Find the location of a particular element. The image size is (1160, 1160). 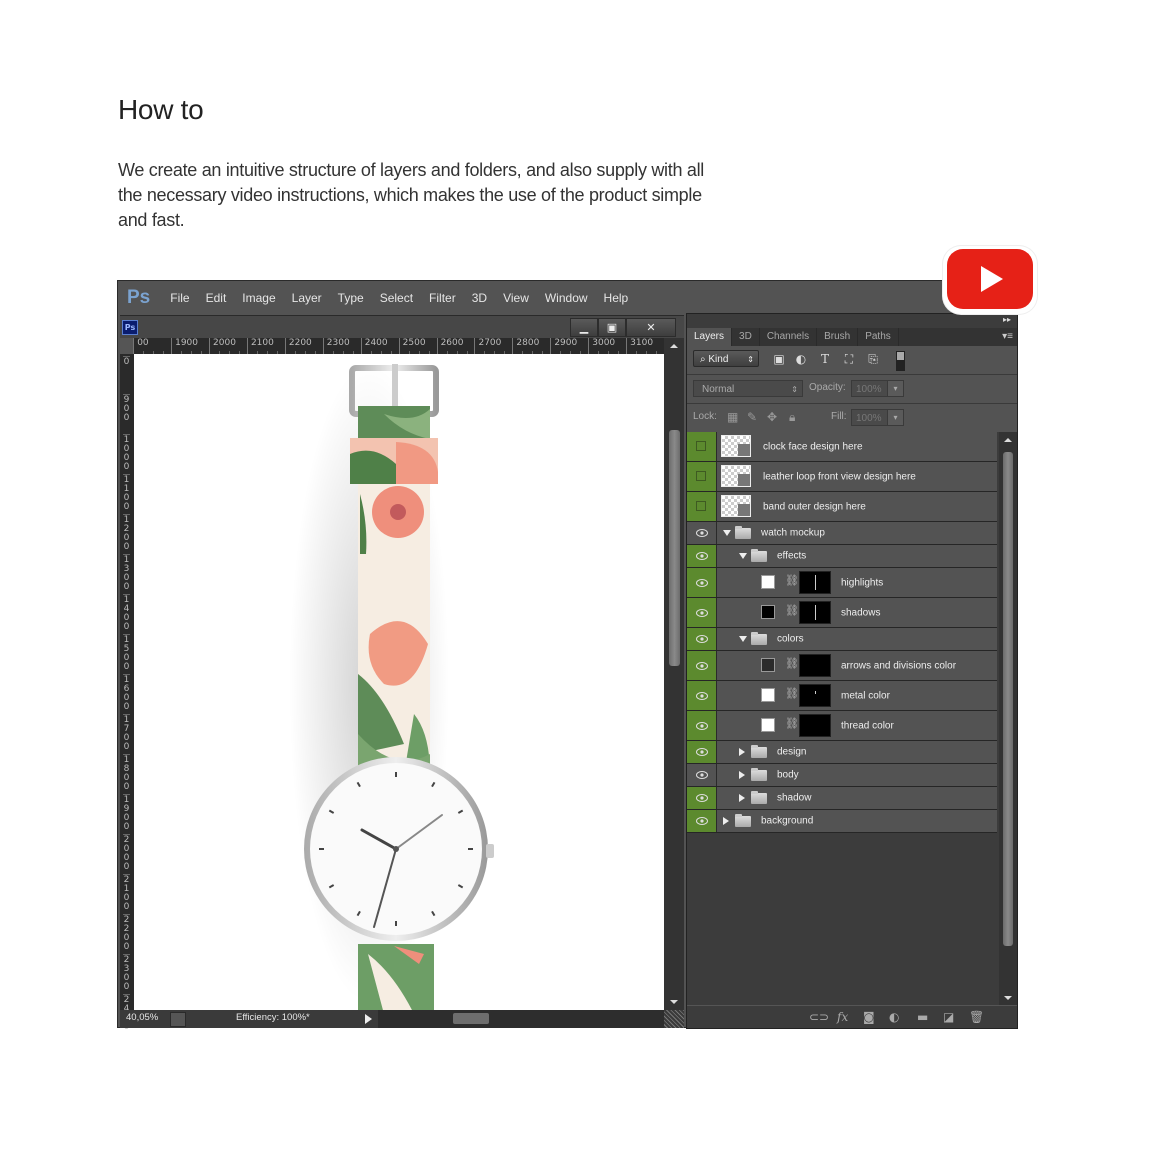

lock-transparency-icon: ▦ is located at coordinates (732, 417).